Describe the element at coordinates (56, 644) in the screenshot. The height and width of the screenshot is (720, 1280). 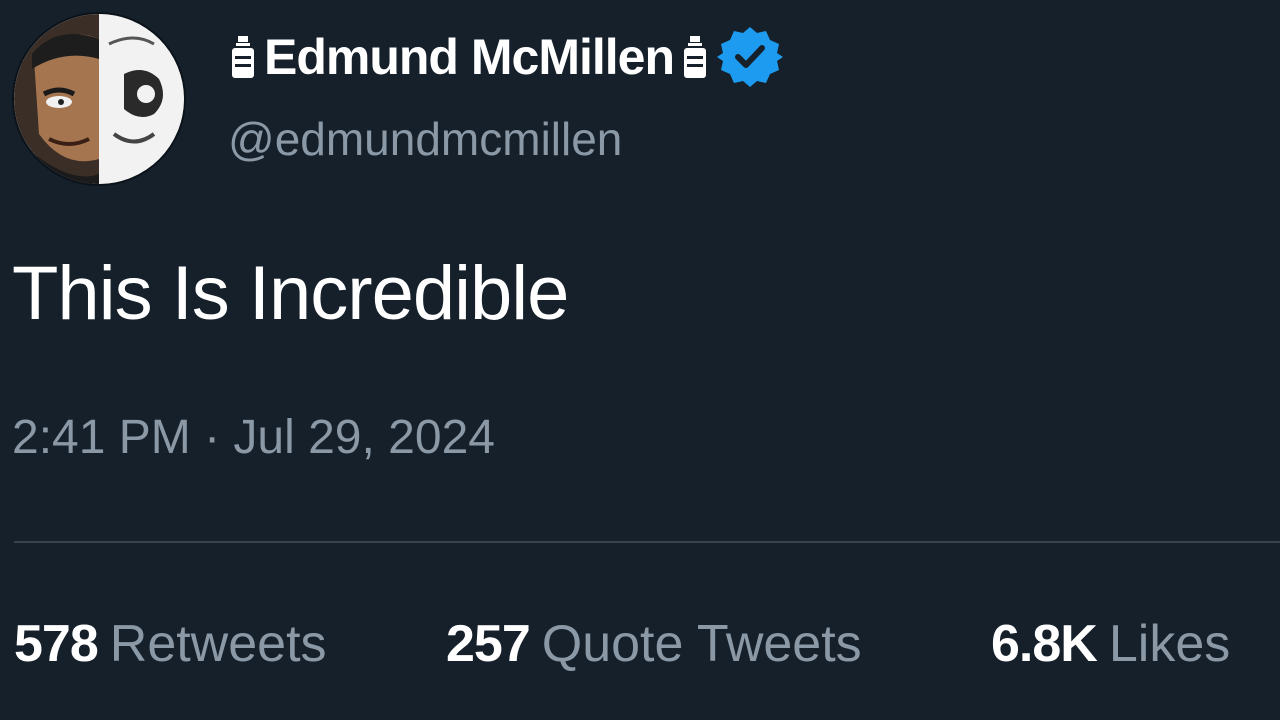
I see `retweets-count: 578` at that location.